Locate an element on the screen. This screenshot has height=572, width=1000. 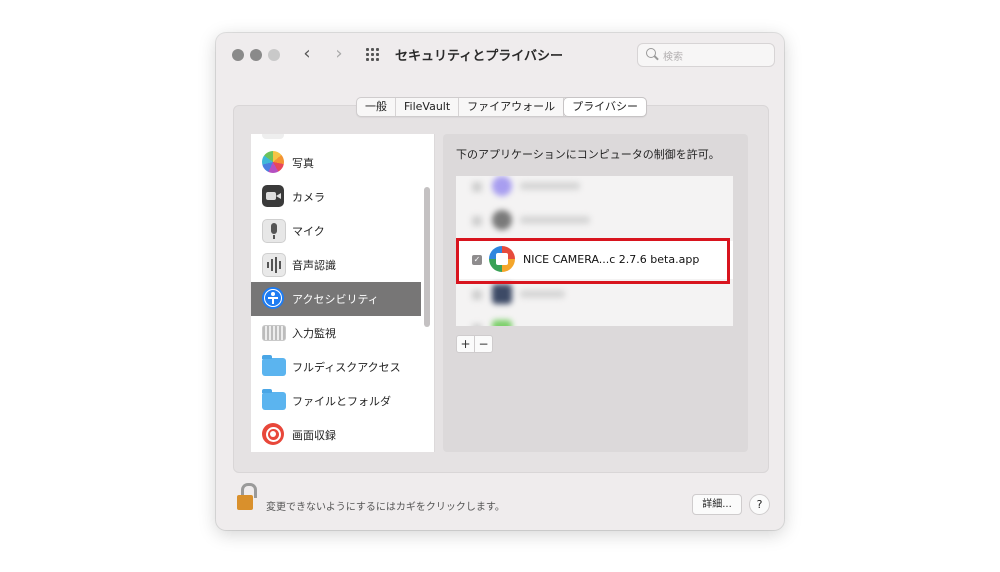
keyboard-icon is located at coordinates (274, 333).